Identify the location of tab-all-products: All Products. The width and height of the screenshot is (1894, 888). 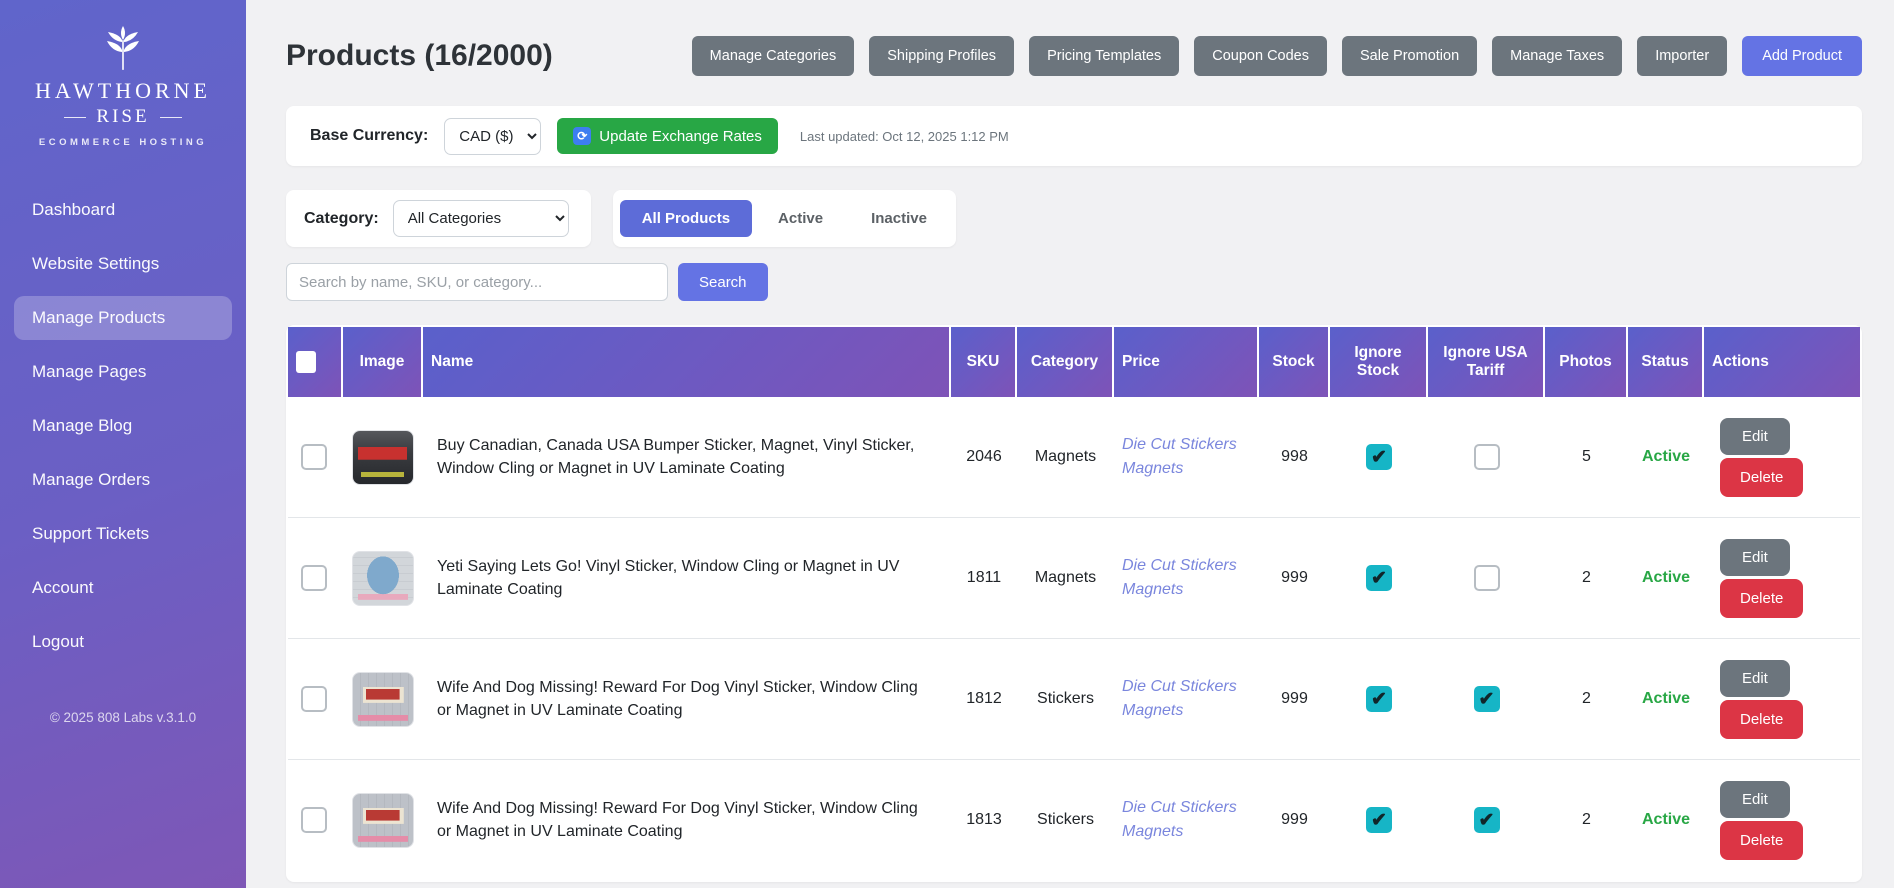
(686, 218).